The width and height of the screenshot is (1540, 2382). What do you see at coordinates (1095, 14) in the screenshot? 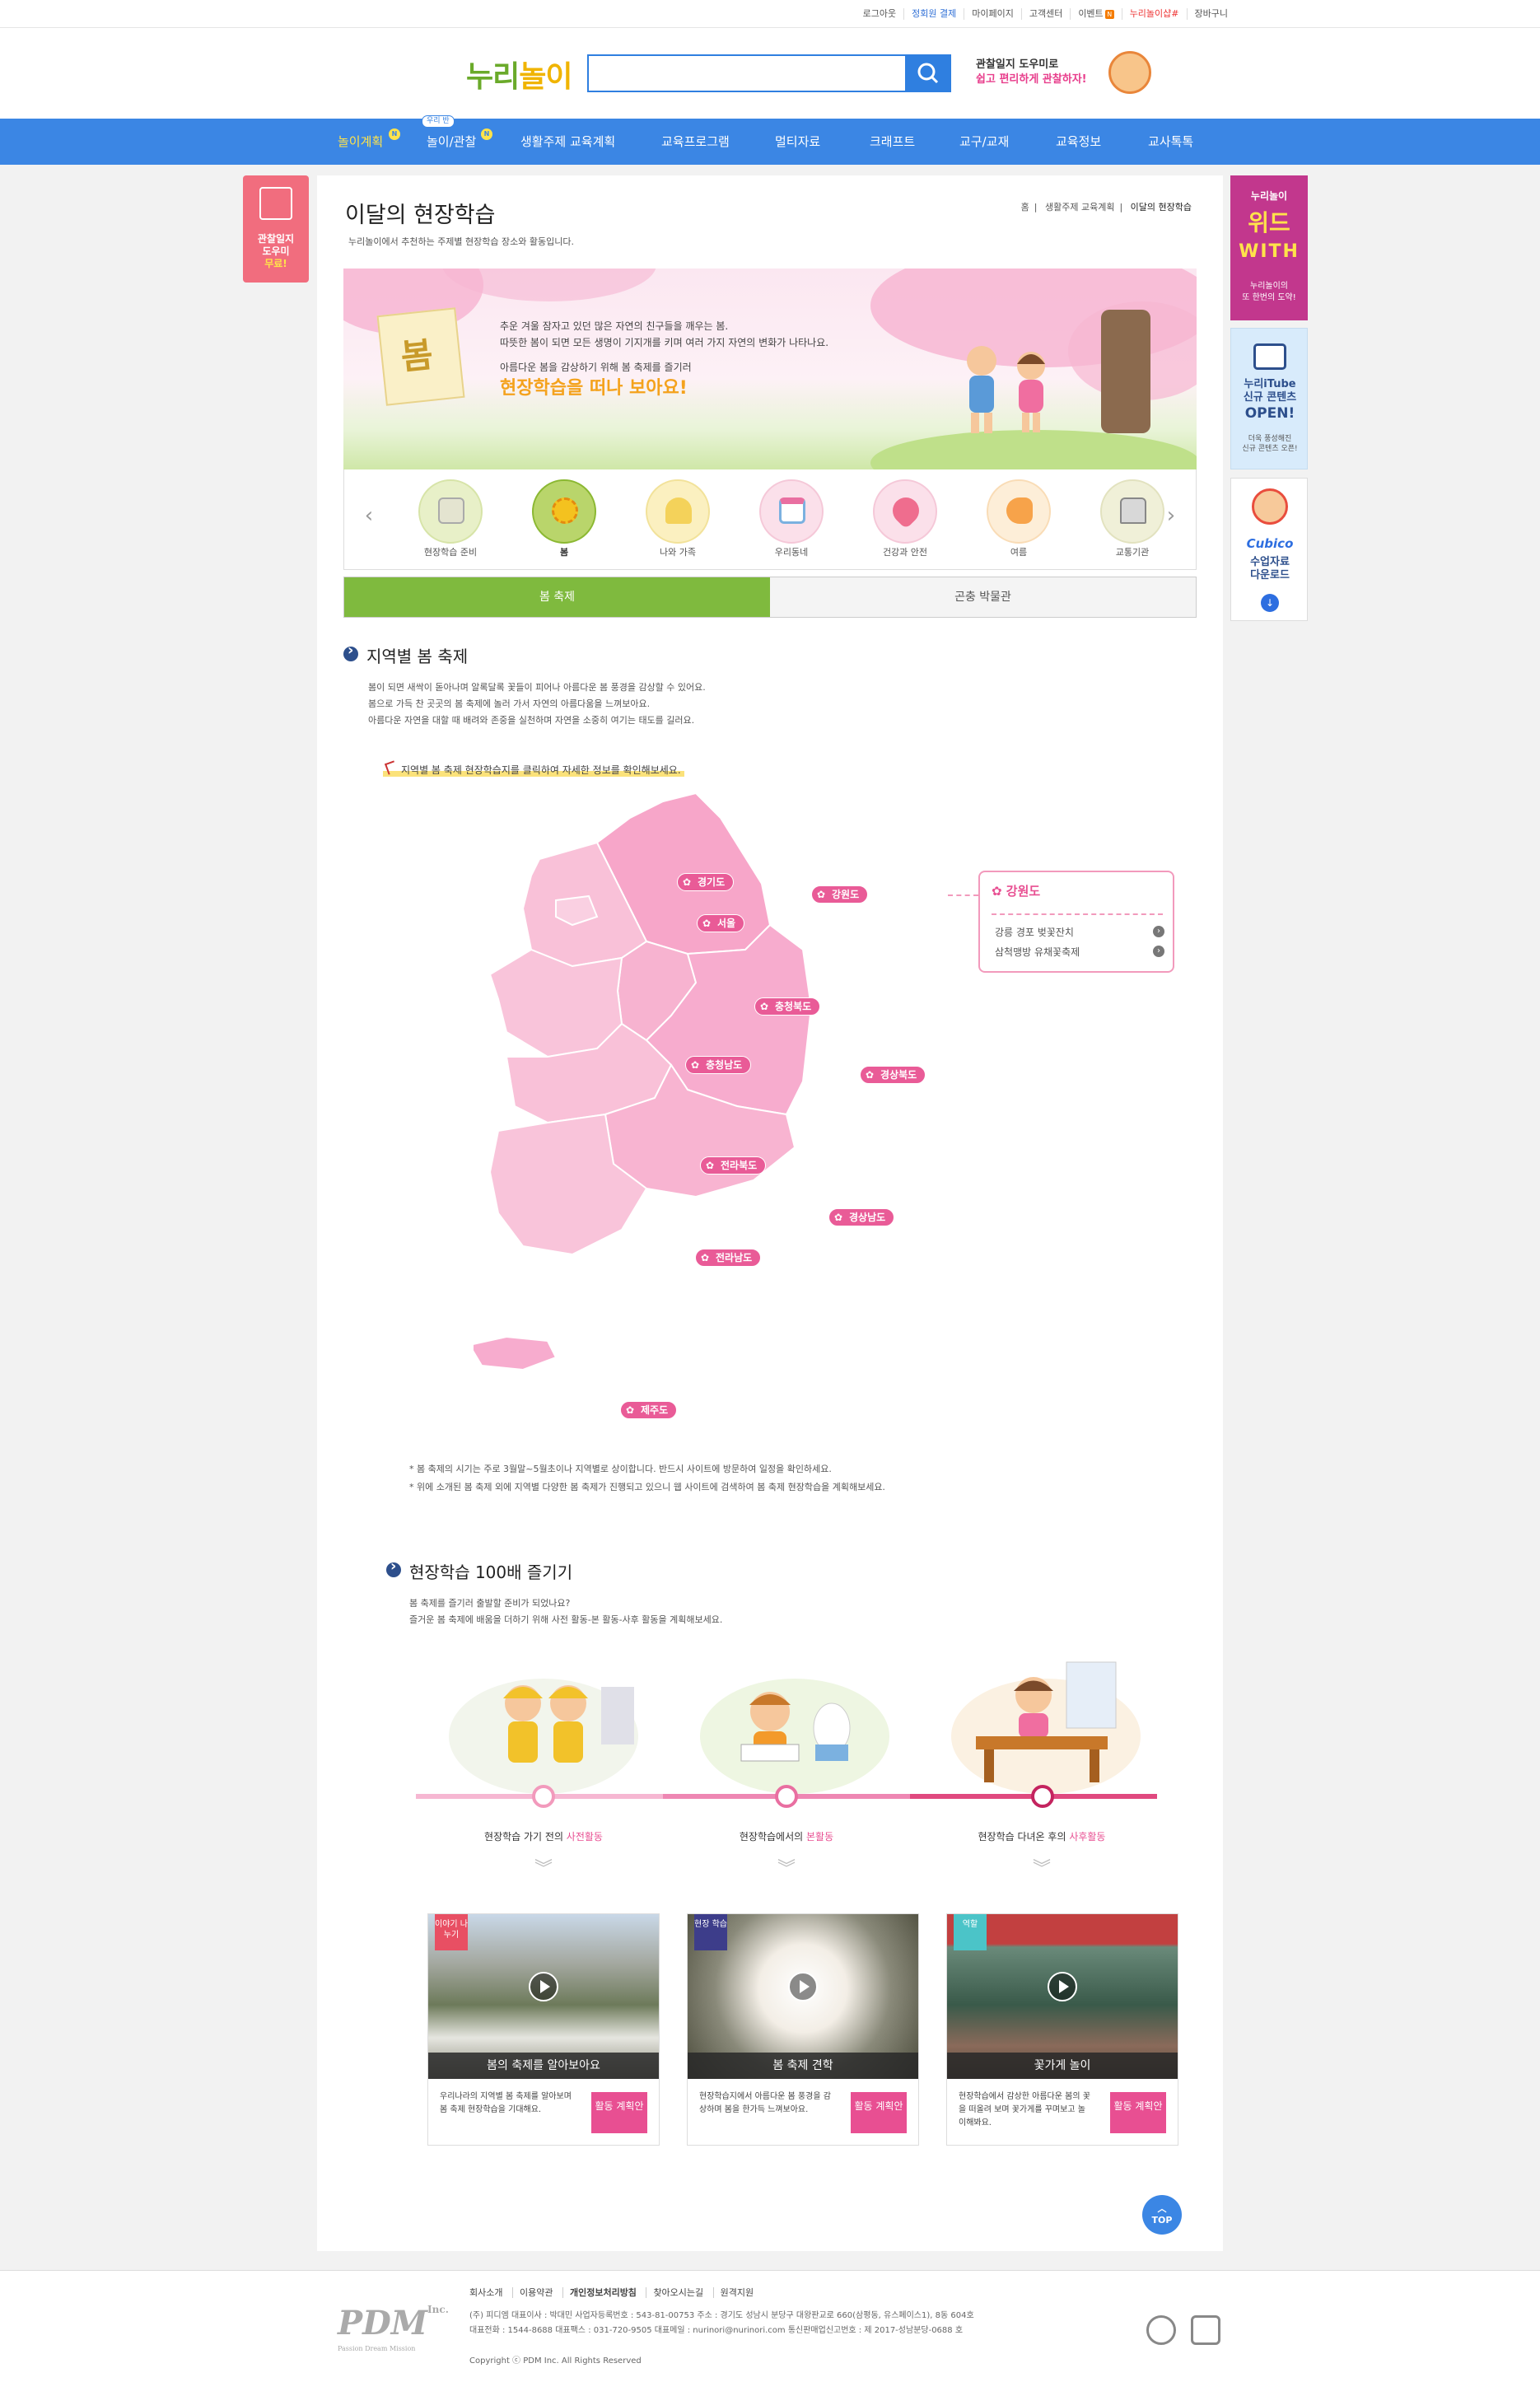
I see `event-link: 이벤트 N` at bounding box center [1095, 14].